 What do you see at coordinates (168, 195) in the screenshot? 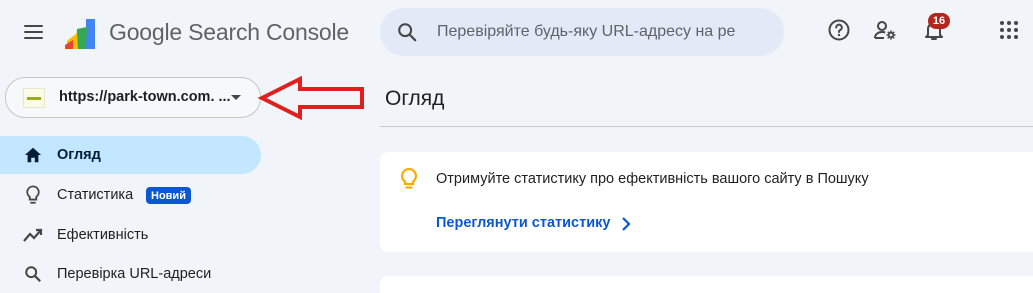
I see `new-badge: Новий` at bounding box center [168, 195].